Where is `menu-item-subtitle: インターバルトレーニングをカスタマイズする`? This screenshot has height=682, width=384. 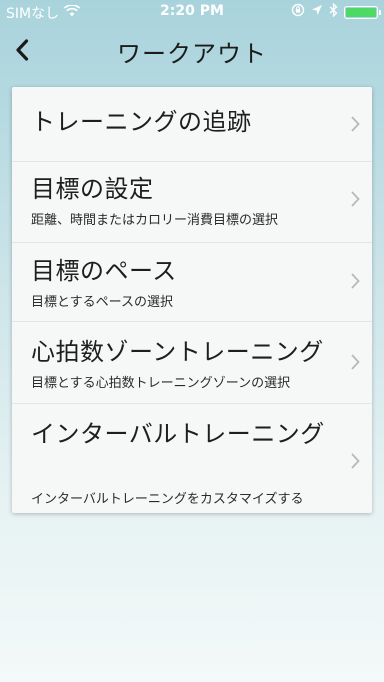 menu-item-subtitle: インターバルトレーニングをカスタマイズする is located at coordinates (167, 499).